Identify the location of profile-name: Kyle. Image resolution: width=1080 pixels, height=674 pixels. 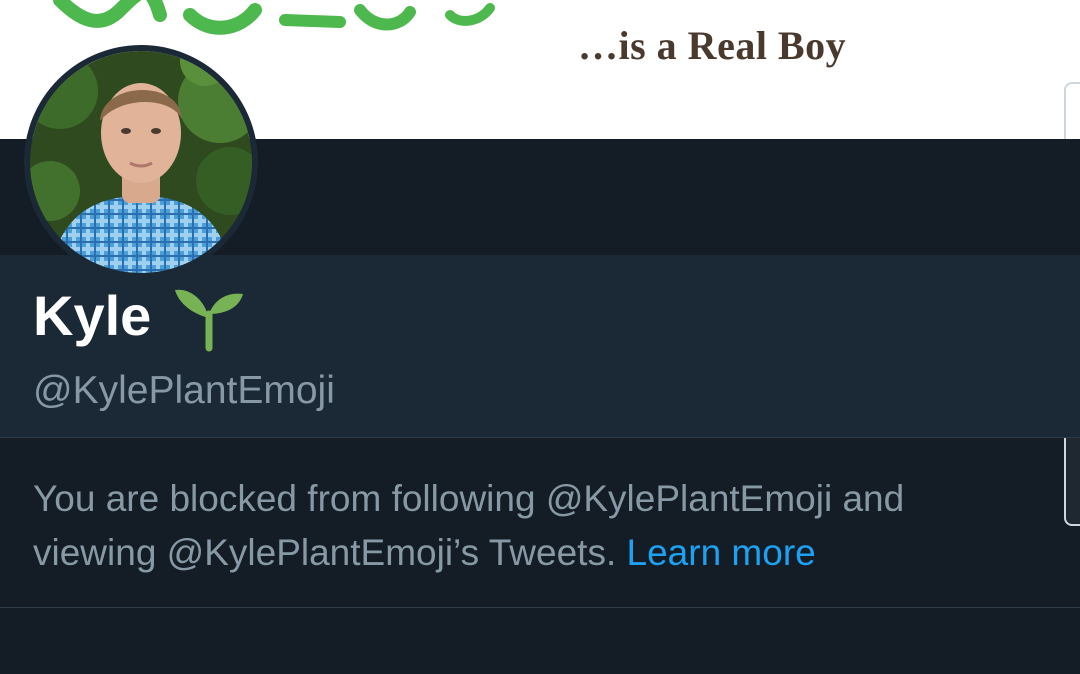
(92, 315).